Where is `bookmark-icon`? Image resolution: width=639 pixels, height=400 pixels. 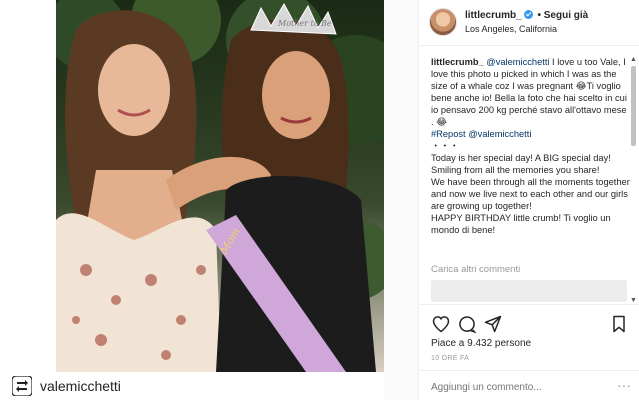
bookmark-icon is located at coordinates (619, 324).